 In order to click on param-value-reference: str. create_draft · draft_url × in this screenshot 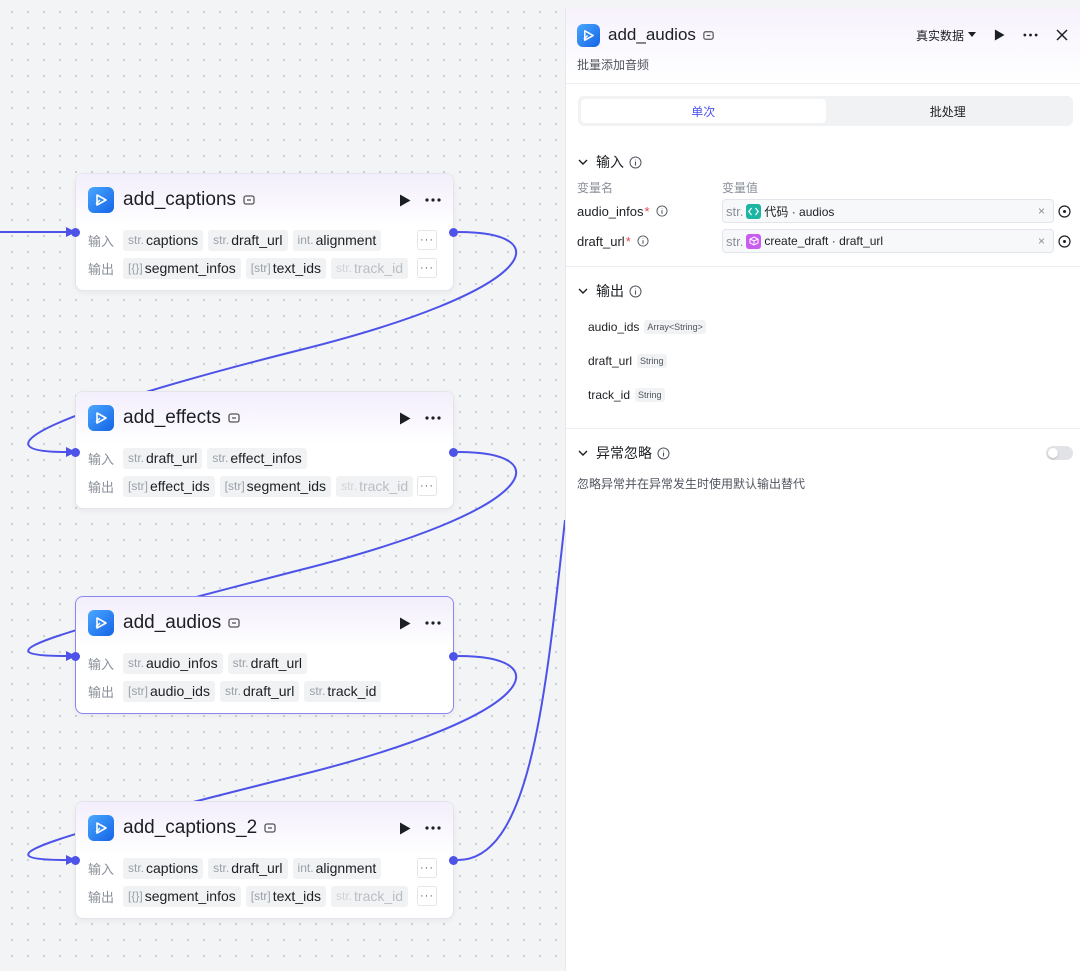, I will do `click(888, 241)`.